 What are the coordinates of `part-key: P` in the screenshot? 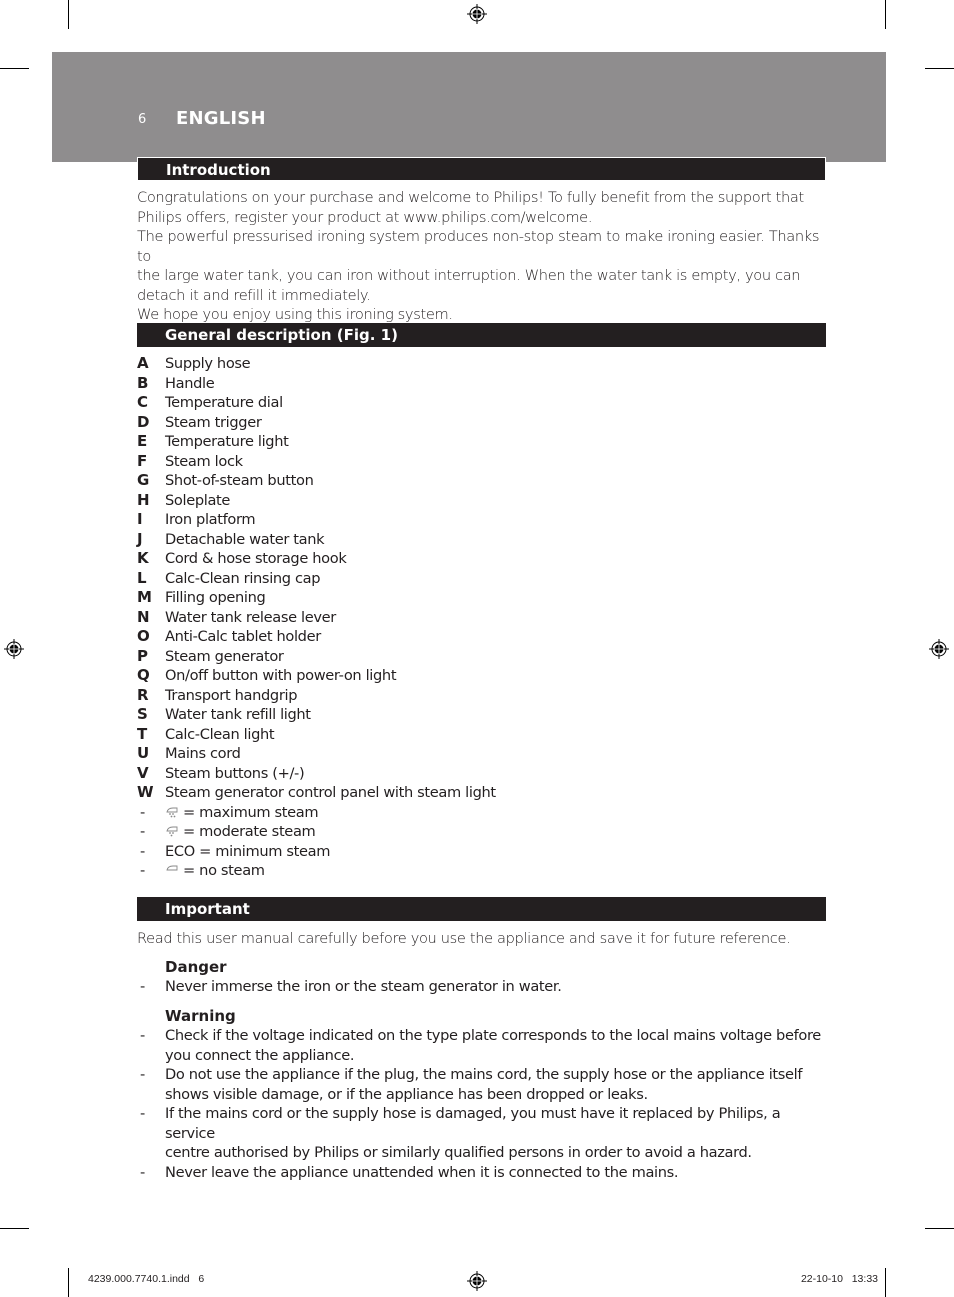 It's located at (142, 655).